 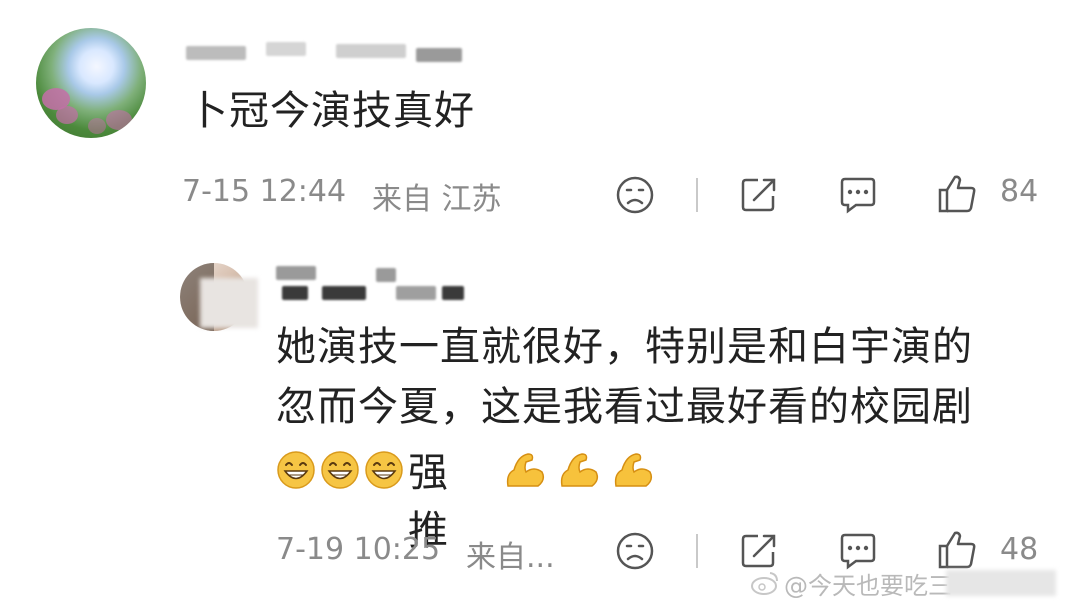 What do you see at coordinates (1001, 583) in the screenshot?
I see `watermark-redaction` at bounding box center [1001, 583].